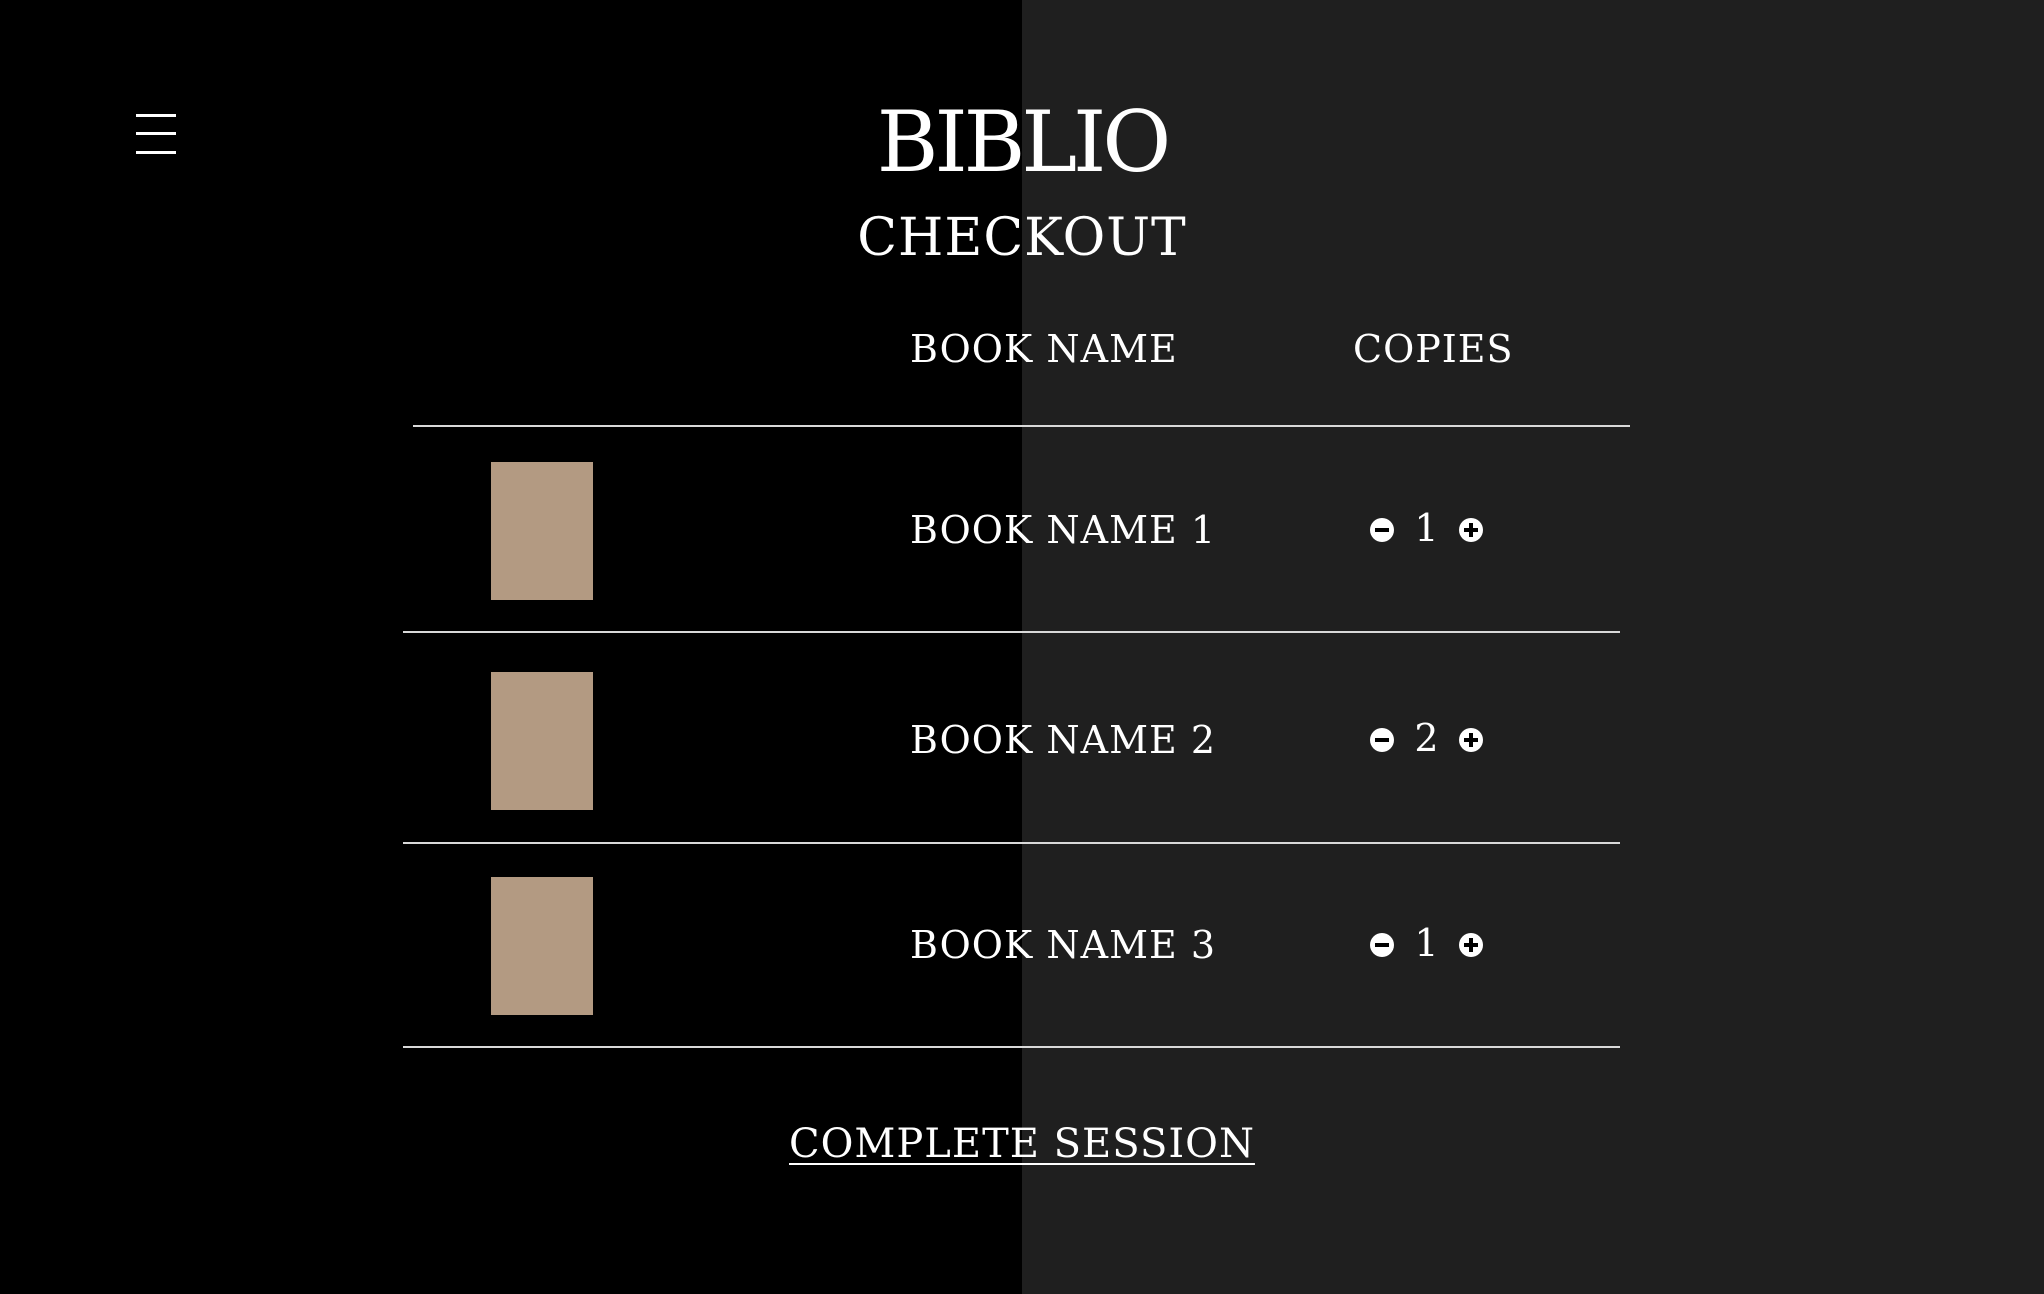 This screenshot has height=1294, width=2044. I want to click on book-name: BOOK NAME 1, so click(1063, 530).